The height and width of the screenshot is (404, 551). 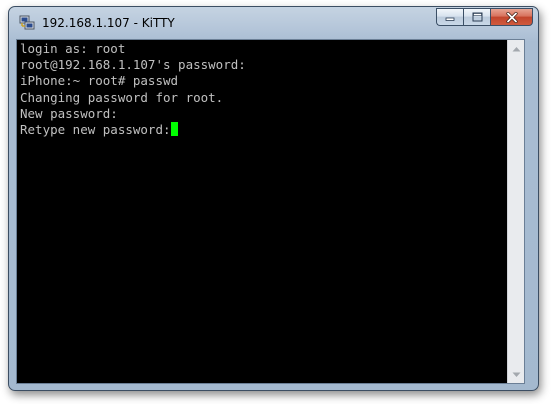 I want to click on close-icon, so click(x=511, y=17).